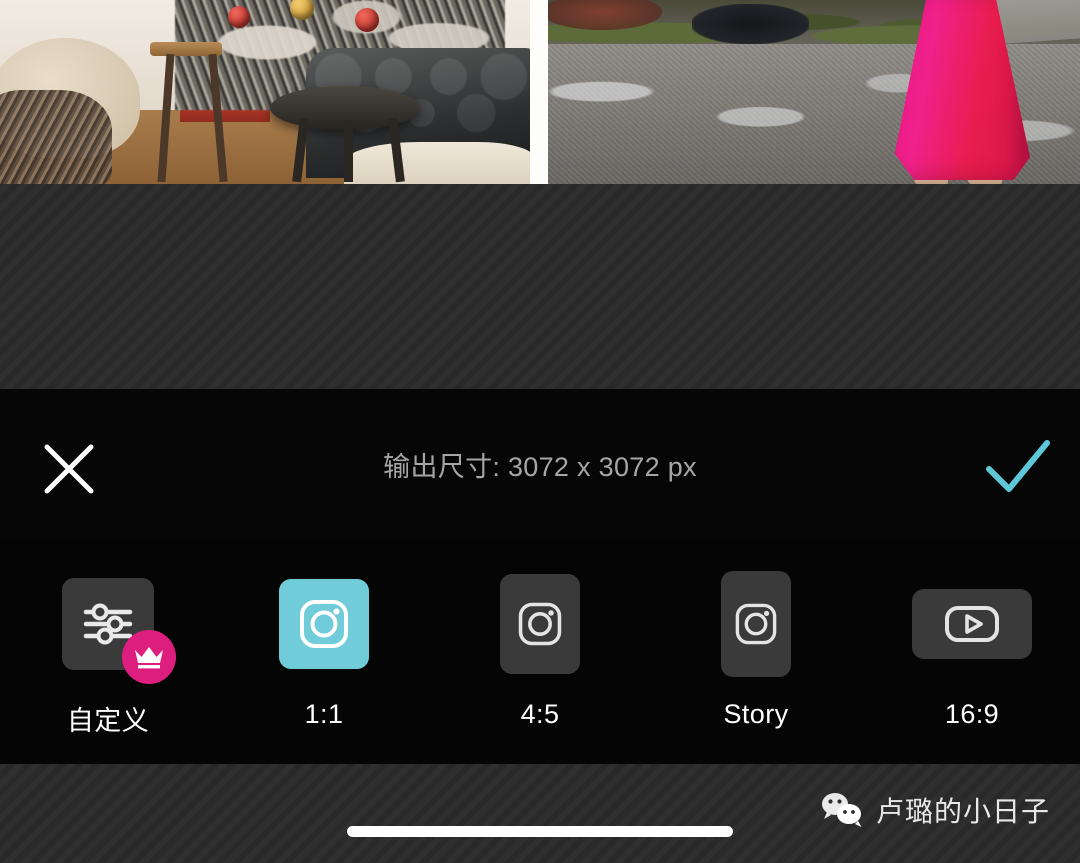 The width and height of the screenshot is (1080, 863). What do you see at coordinates (756, 714) in the screenshot?
I see `ratio-label-story: Story` at bounding box center [756, 714].